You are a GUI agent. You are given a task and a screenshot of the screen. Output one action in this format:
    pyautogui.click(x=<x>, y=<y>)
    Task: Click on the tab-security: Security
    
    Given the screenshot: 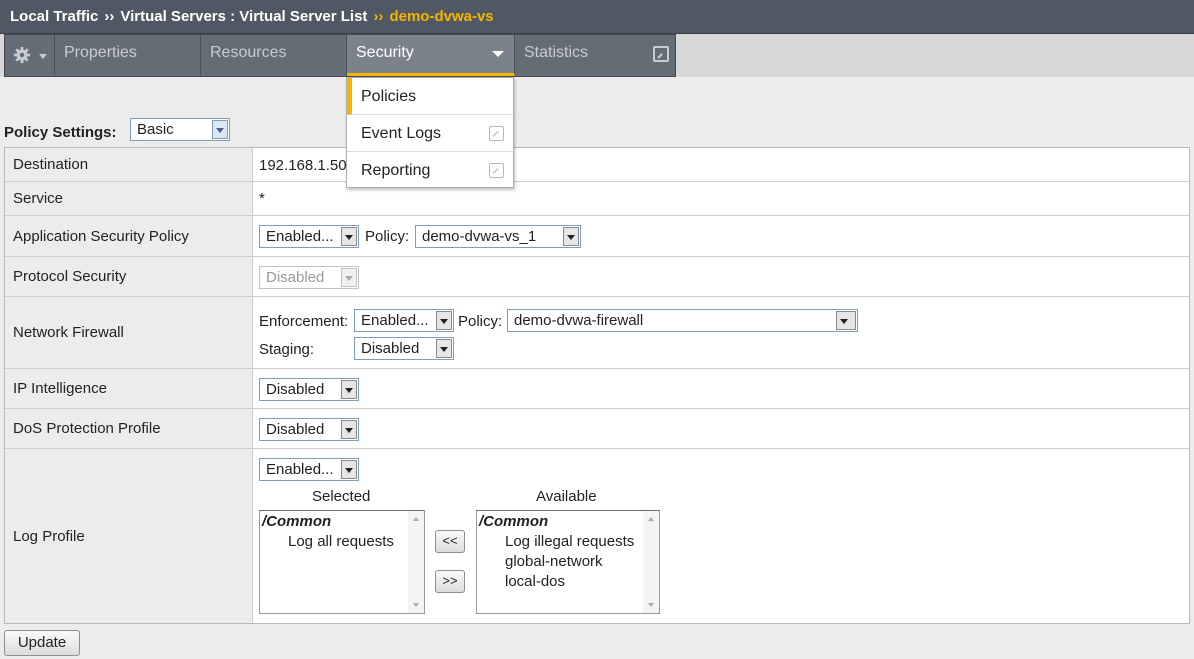 What is the action you would take?
    pyautogui.click(x=431, y=55)
    